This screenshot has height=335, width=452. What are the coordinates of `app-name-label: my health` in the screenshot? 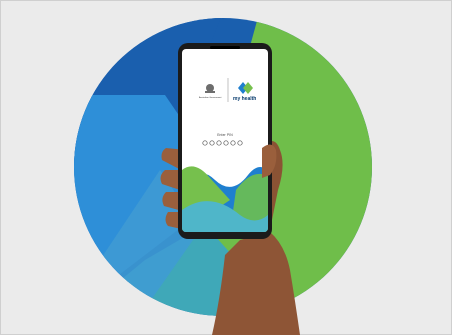 It's located at (245, 99).